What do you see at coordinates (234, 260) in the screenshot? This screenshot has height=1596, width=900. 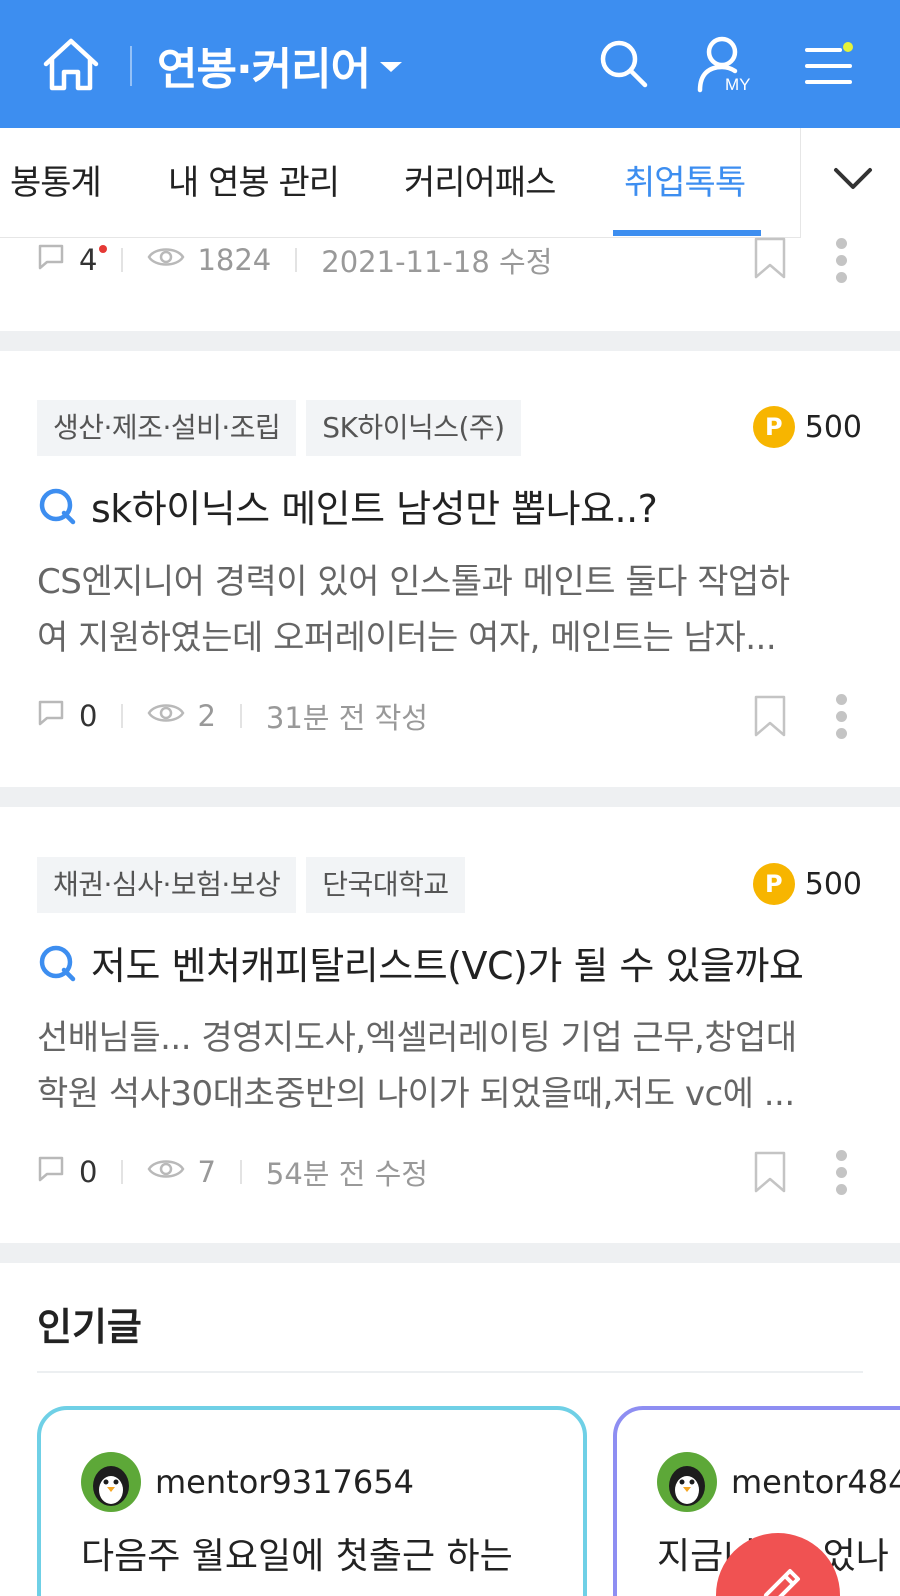 I see `view-count: 1824` at bounding box center [234, 260].